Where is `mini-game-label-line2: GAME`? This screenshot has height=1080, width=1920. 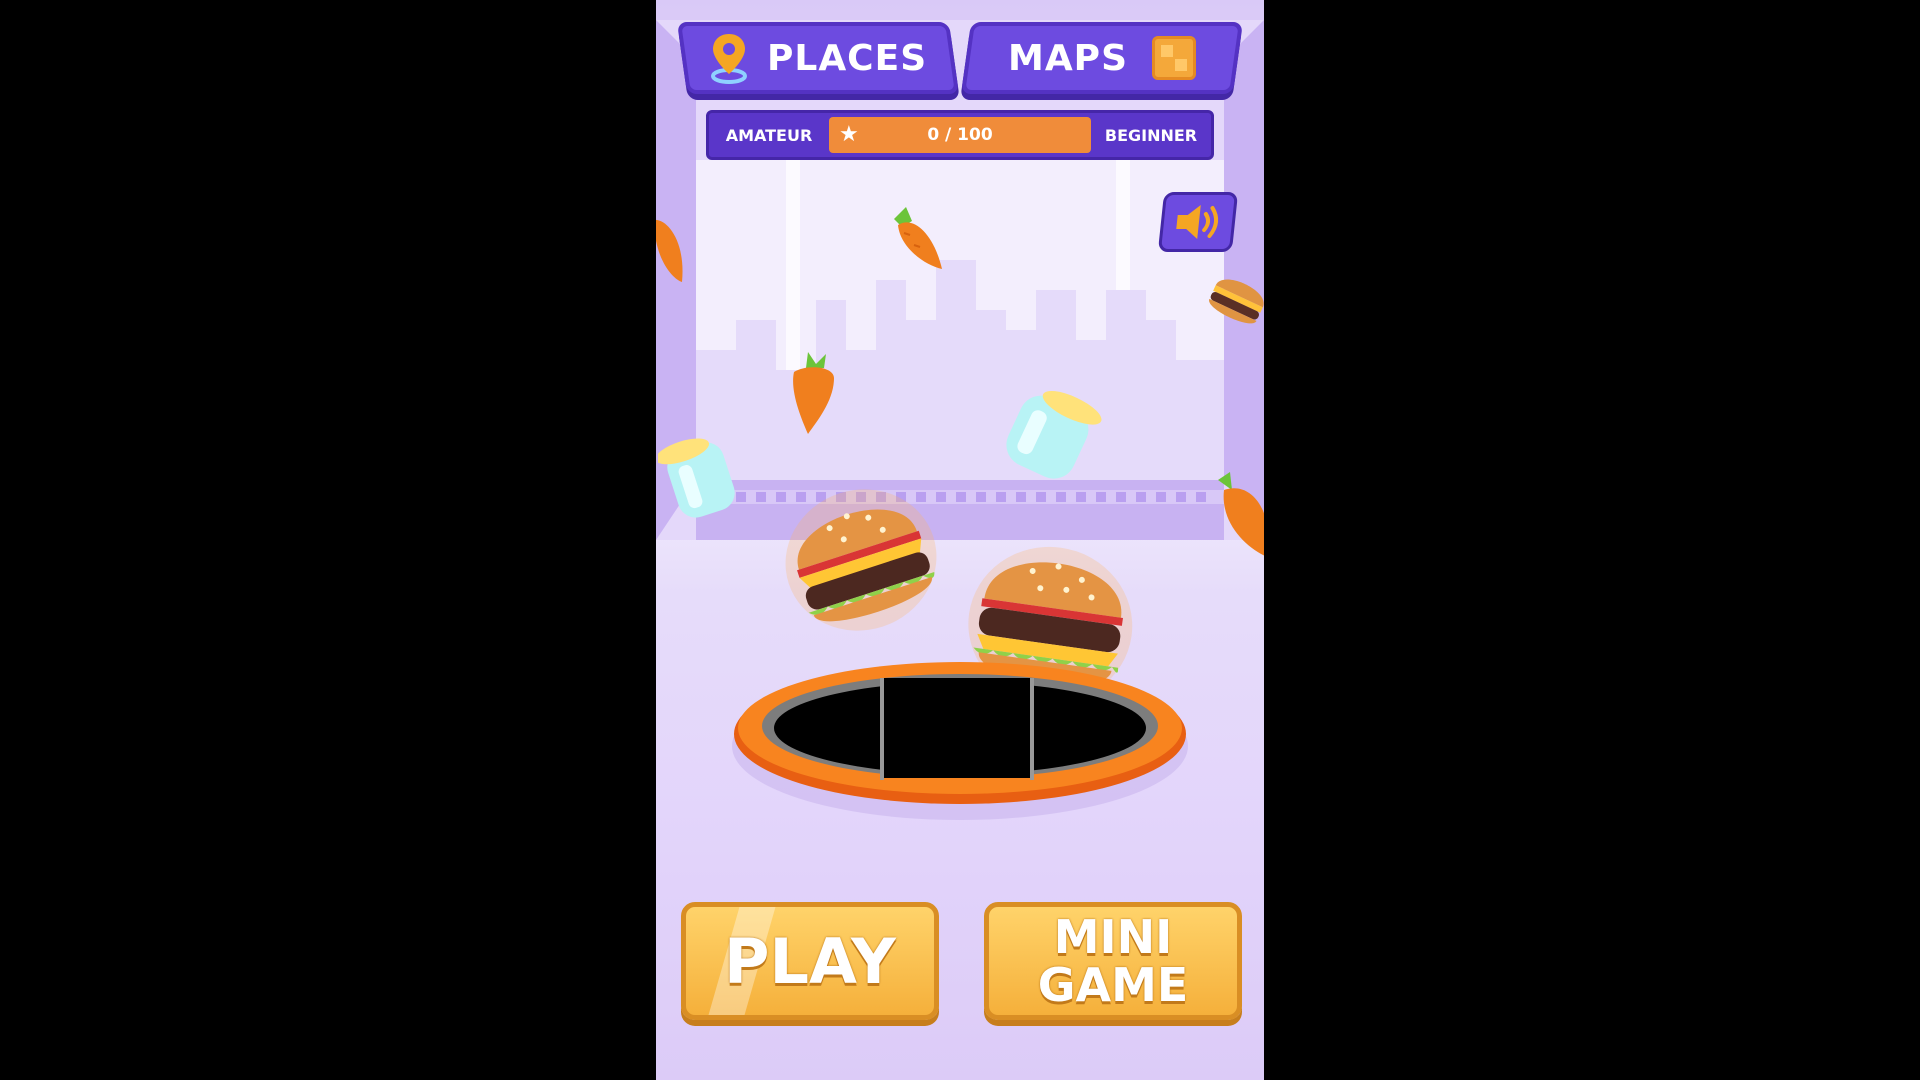 mini-game-label-line2: GAME is located at coordinates (1113, 985).